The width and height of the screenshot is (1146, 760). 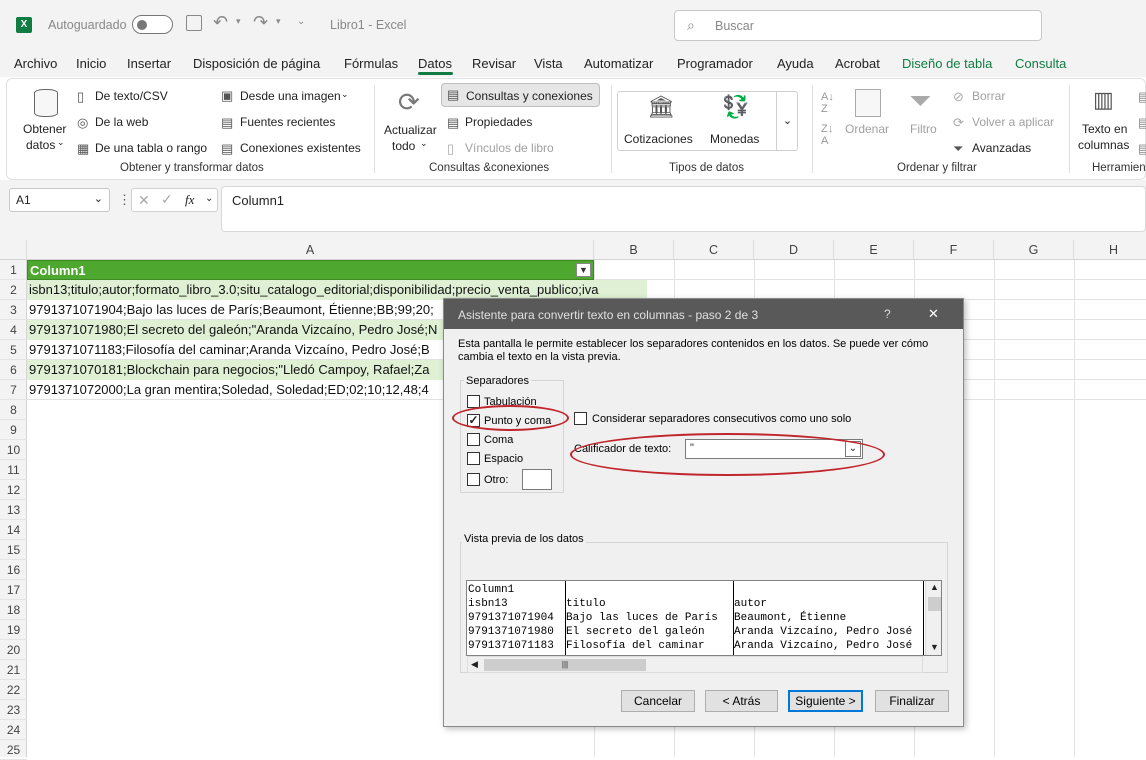 What do you see at coordinates (658, 701) in the screenshot?
I see `cancel-button: Cancelar` at bounding box center [658, 701].